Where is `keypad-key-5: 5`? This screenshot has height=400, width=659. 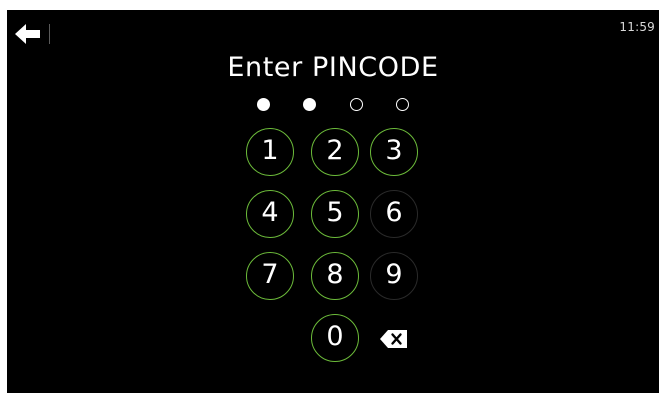 keypad-key-5: 5 is located at coordinates (335, 214).